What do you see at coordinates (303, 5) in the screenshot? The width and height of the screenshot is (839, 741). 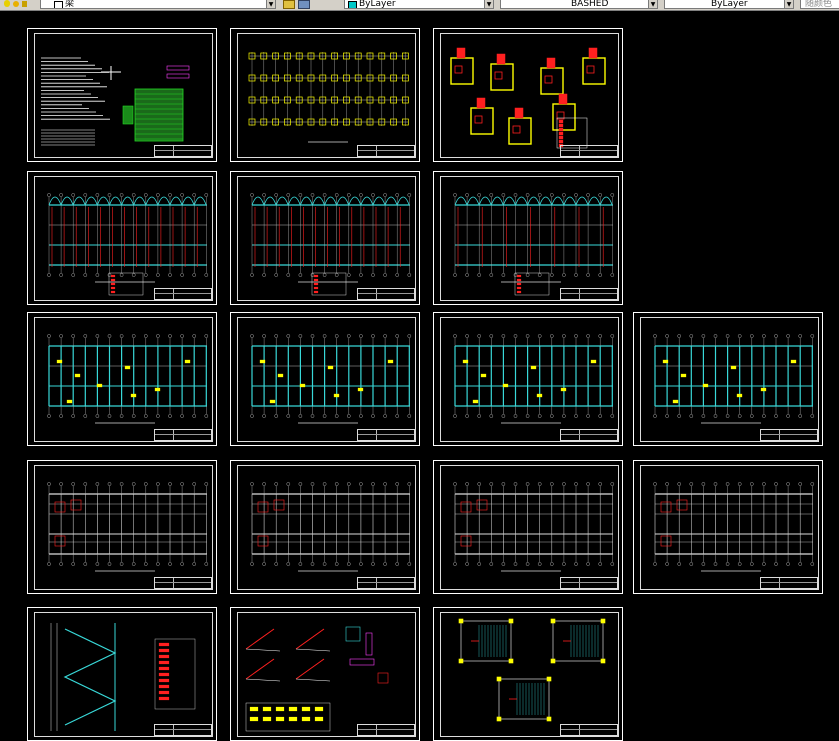 I see `layer-manager-icon` at bounding box center [303, 5].